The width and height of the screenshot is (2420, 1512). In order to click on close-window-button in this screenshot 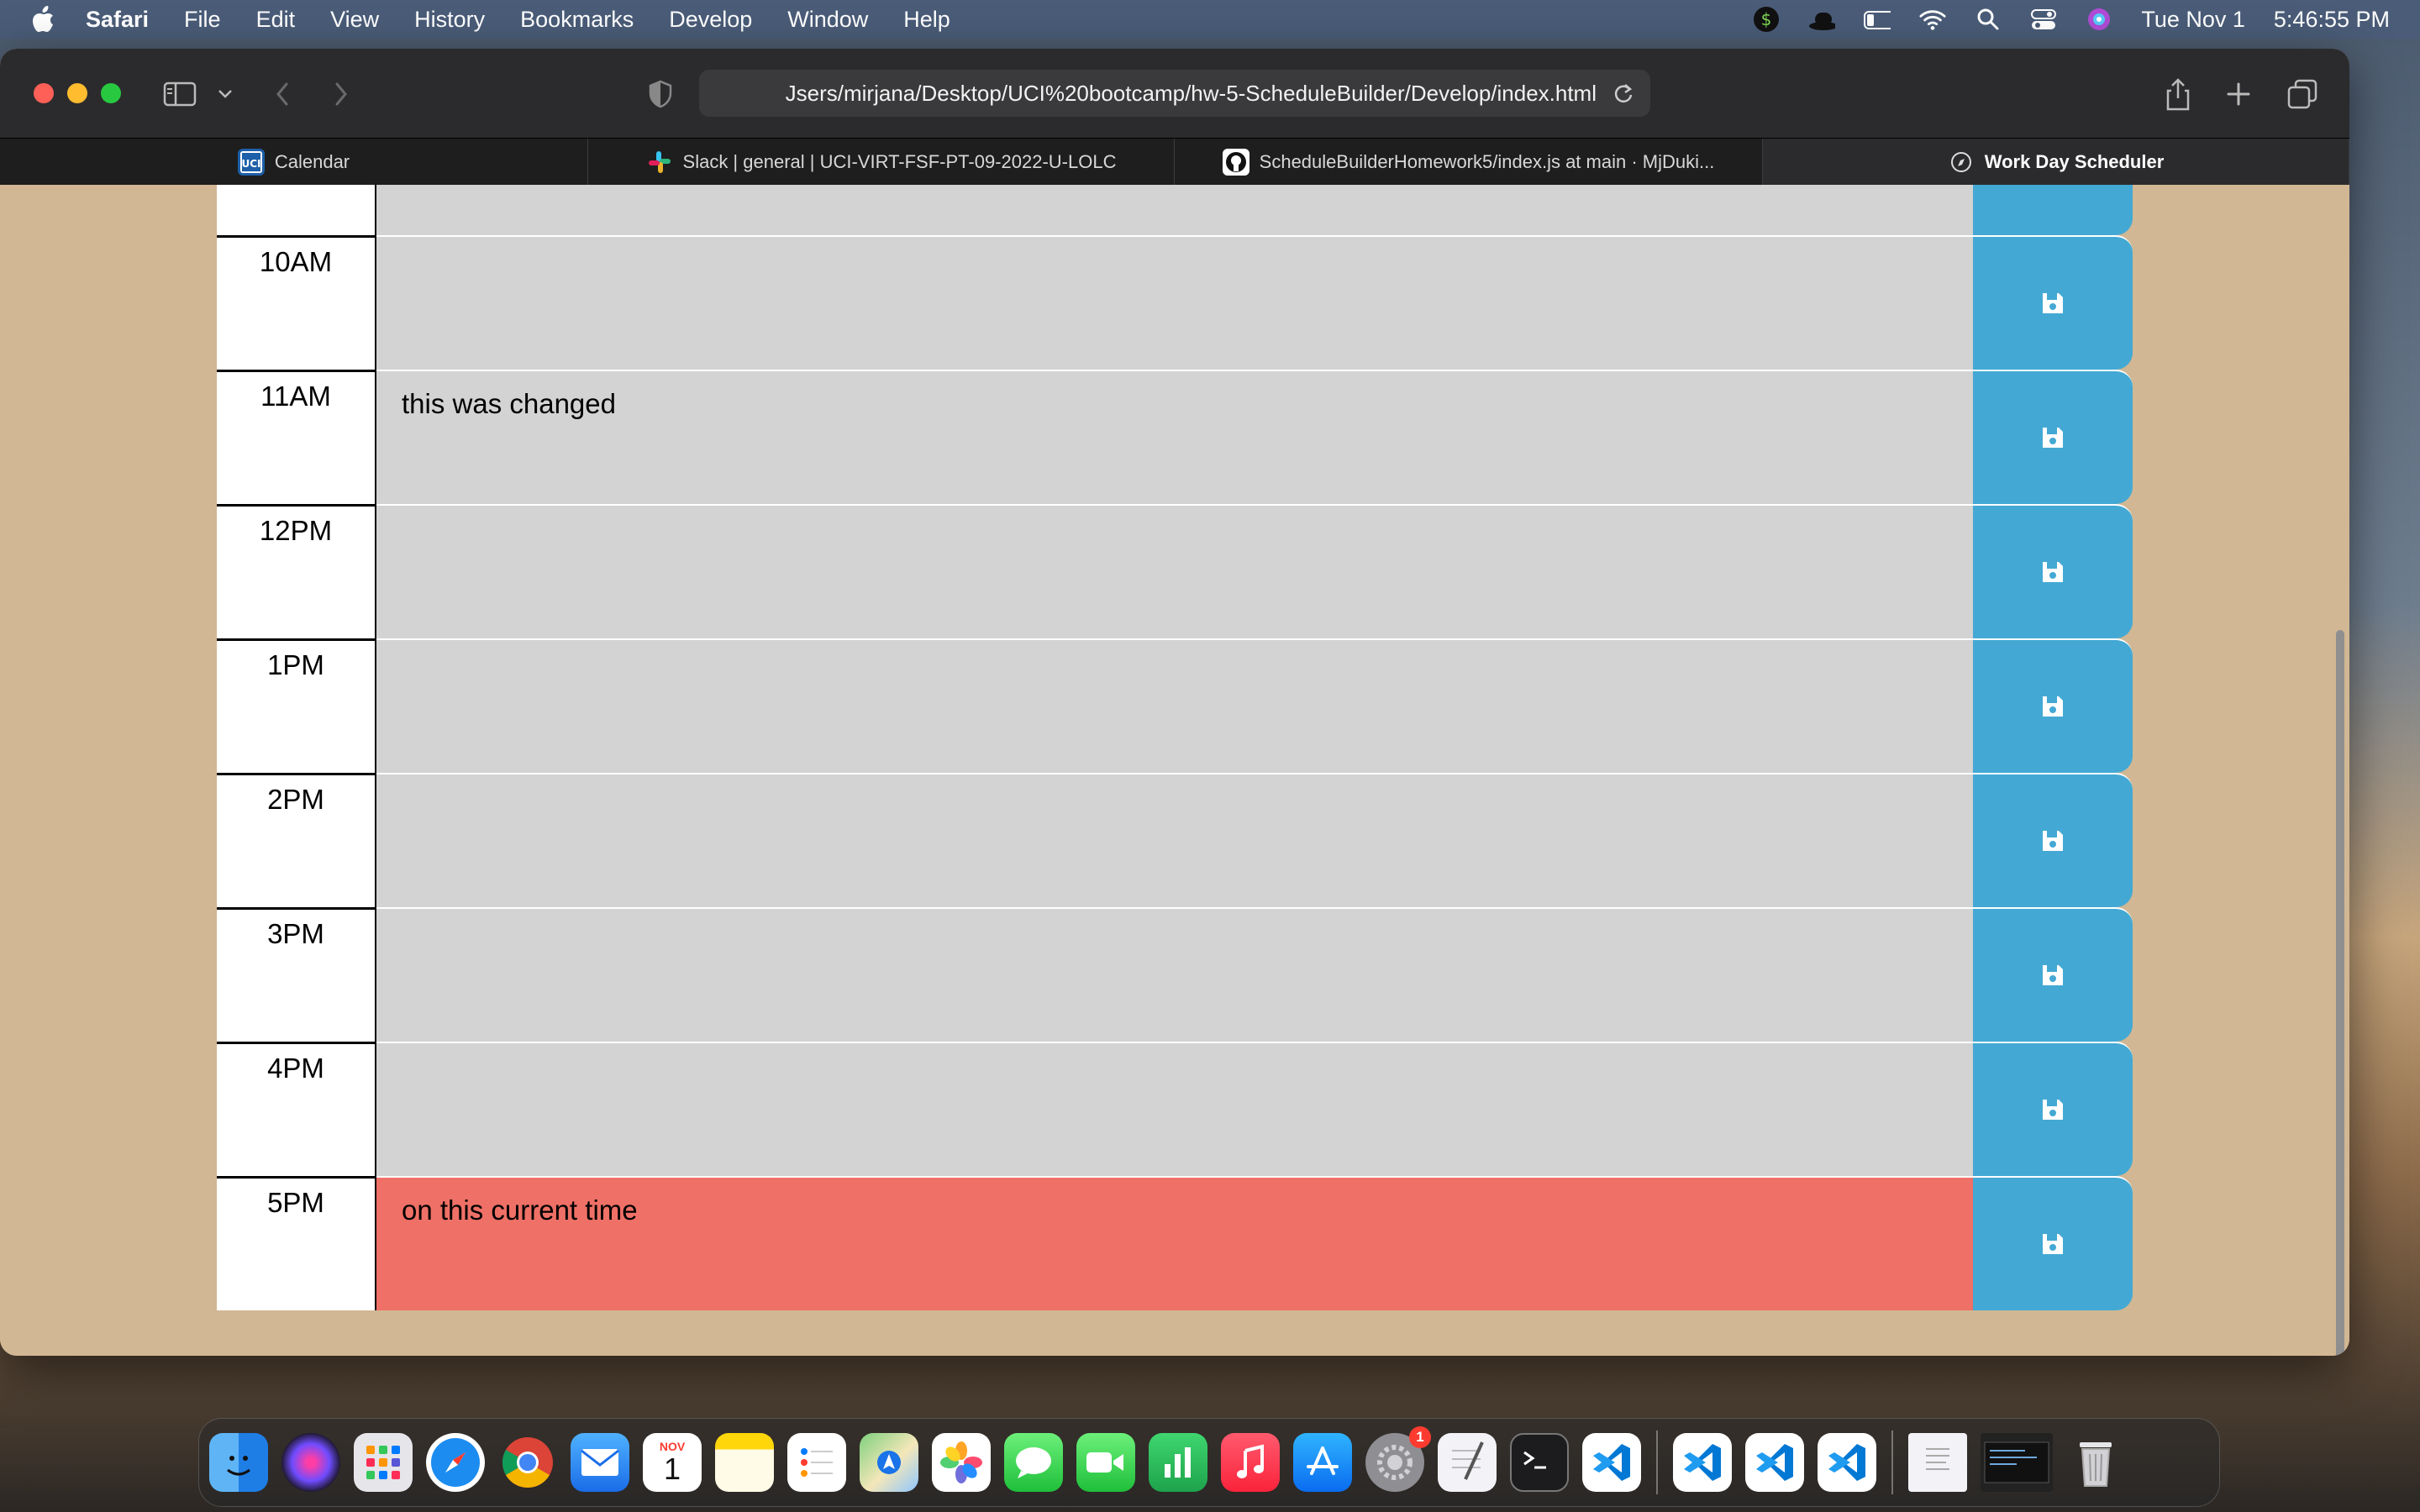, I will do `click(44, 93)`.